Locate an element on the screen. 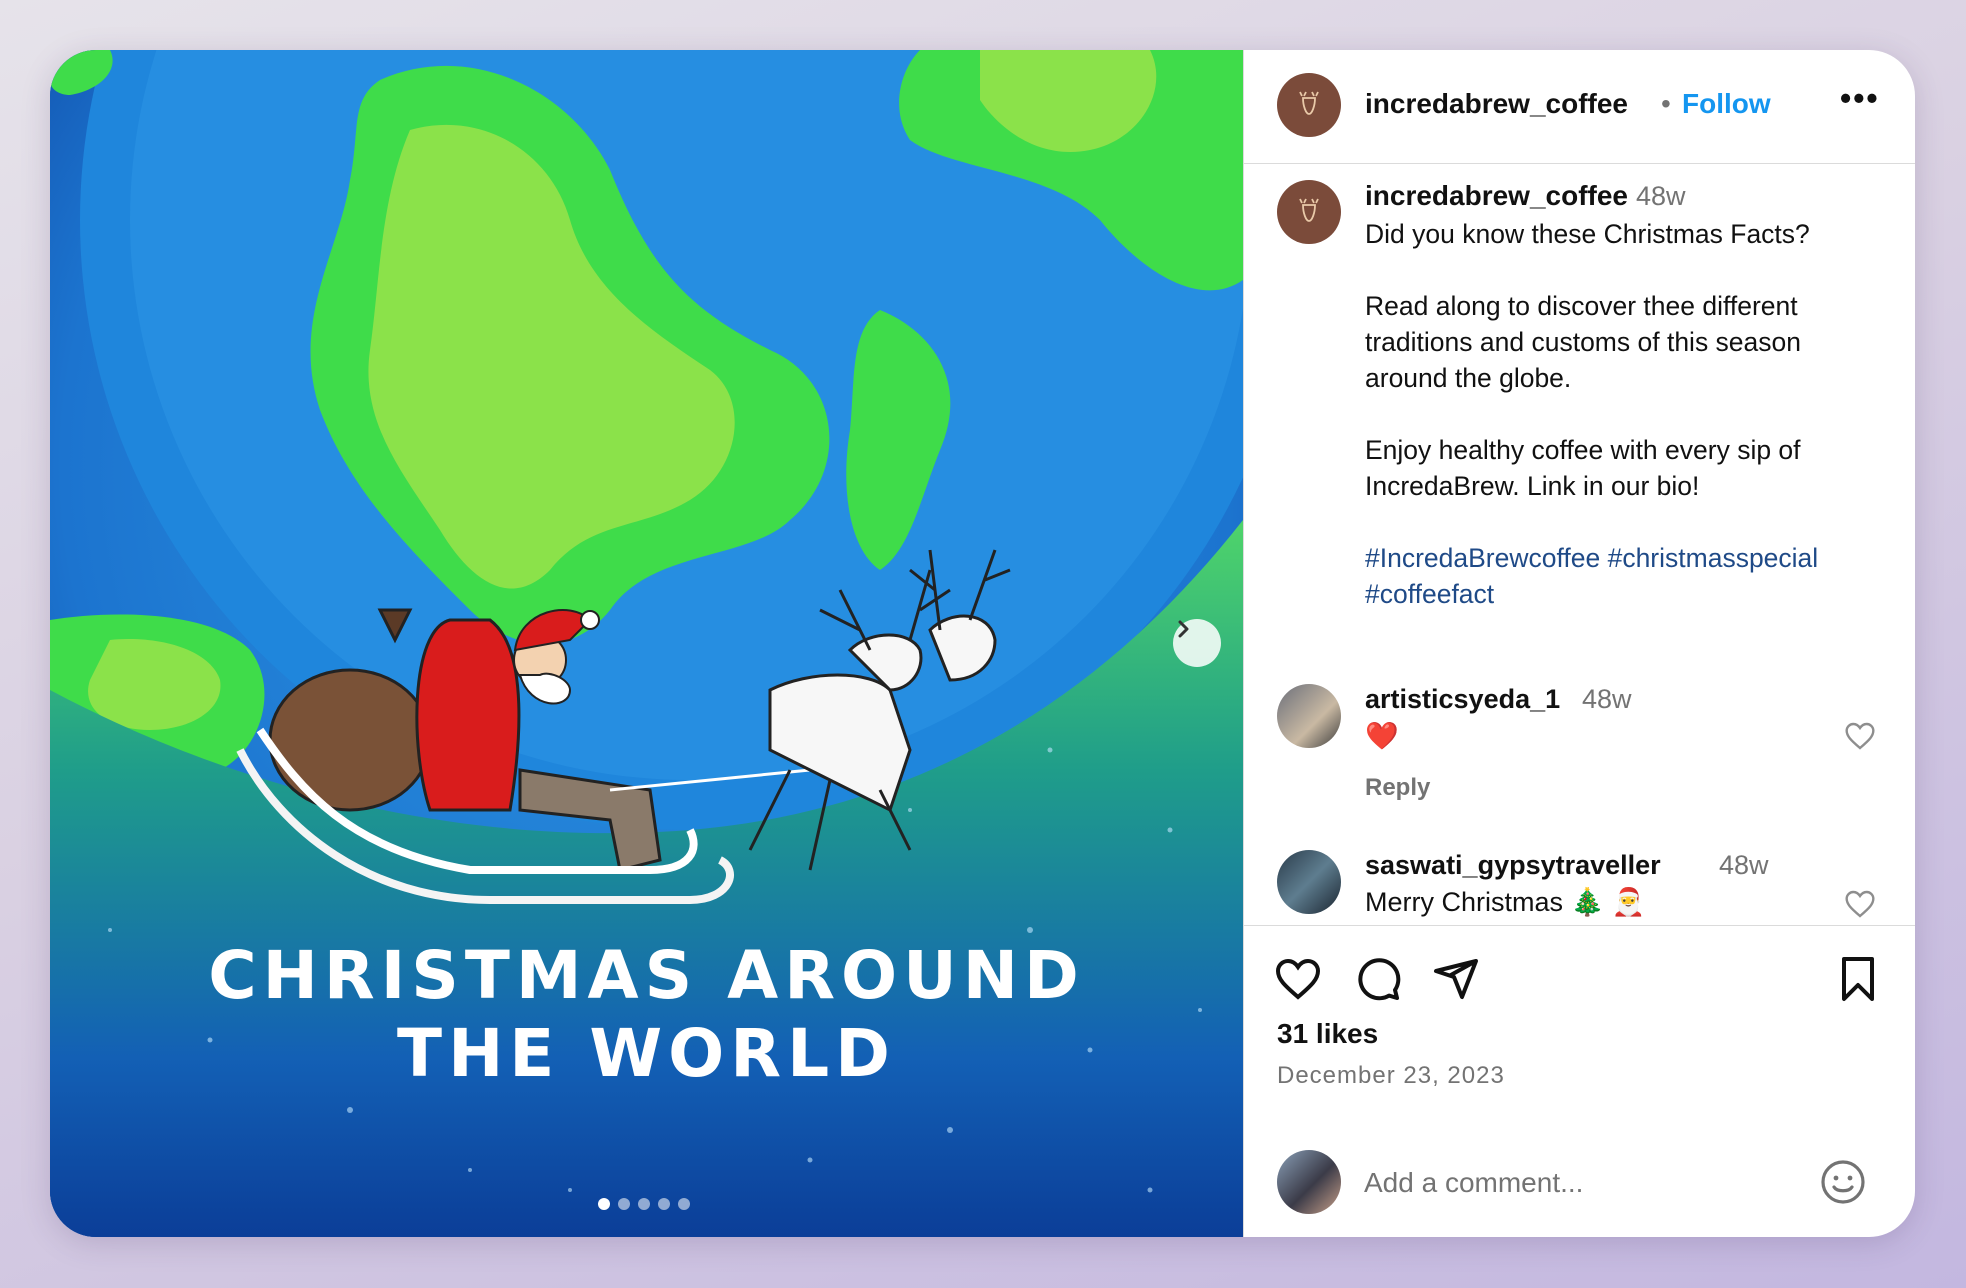 Image resolution: width=1966 pixels, height=1288 pixels. comment-username: saswati_gypsytraveller is located at coordinates (1513, 865).